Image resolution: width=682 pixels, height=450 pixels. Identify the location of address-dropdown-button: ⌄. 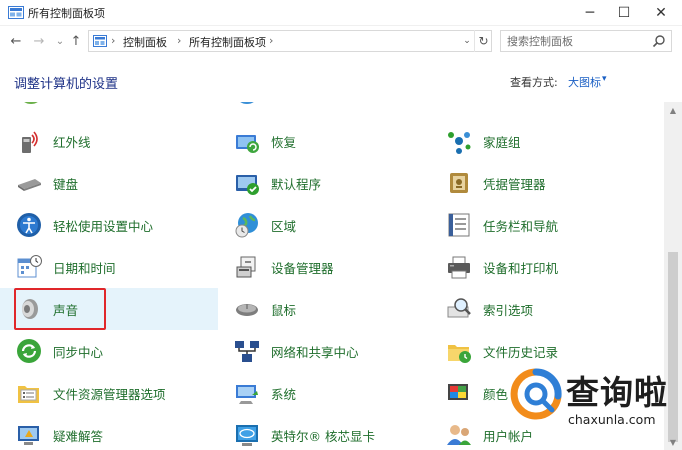
(467, 41).